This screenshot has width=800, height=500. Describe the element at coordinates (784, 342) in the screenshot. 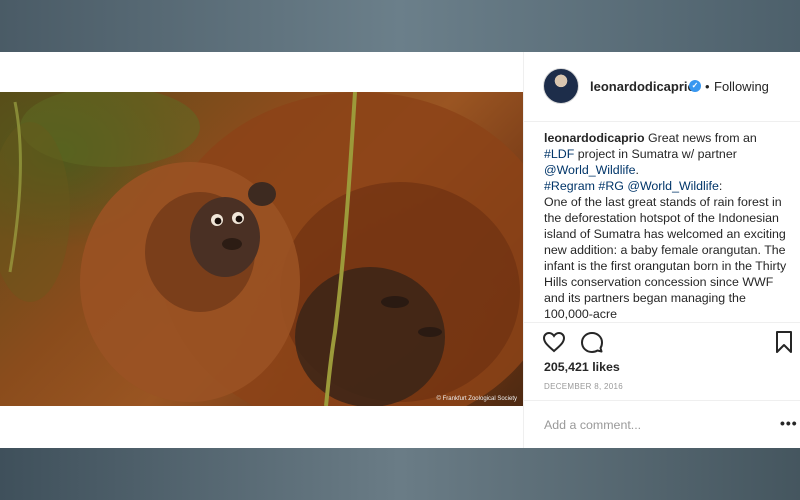

I see `bookmark-icon` at that location.